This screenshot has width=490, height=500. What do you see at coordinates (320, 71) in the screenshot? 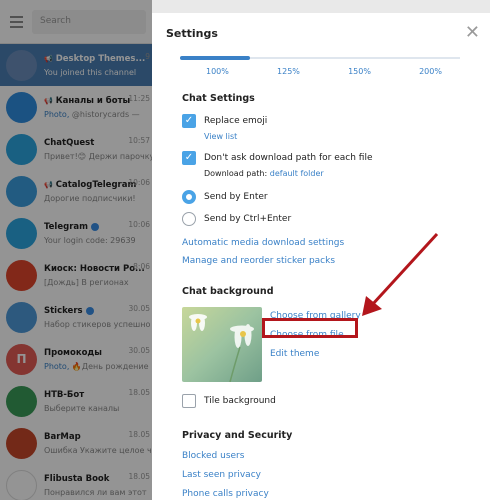
I see `scale-labels: 100% 125% 150% 200%` at bounding box center [320, 71].